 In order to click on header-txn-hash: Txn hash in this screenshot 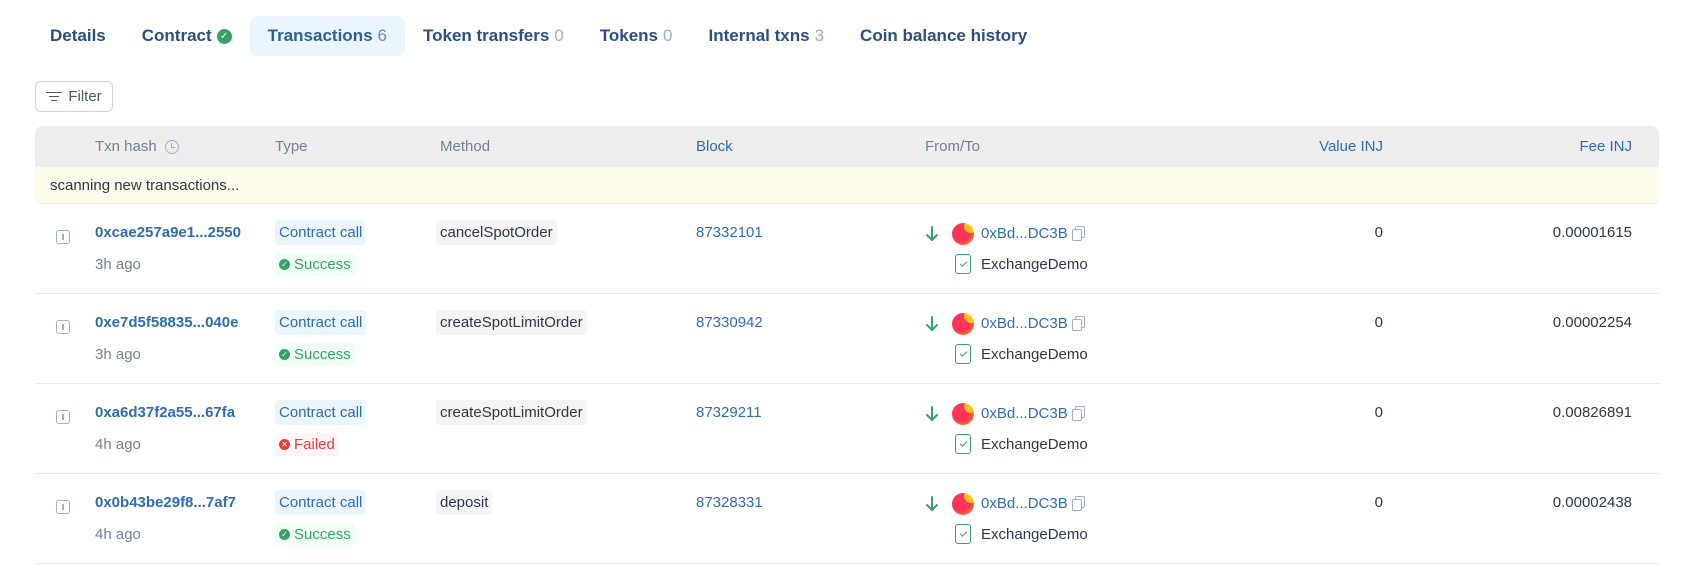, I will do `click(137, 146)`.